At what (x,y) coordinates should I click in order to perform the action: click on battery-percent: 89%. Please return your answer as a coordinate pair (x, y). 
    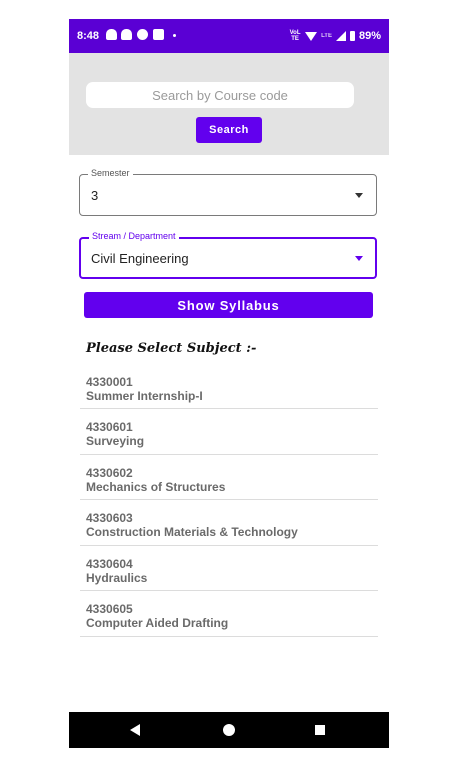
    Looking at the image, I should click on (369, 36).